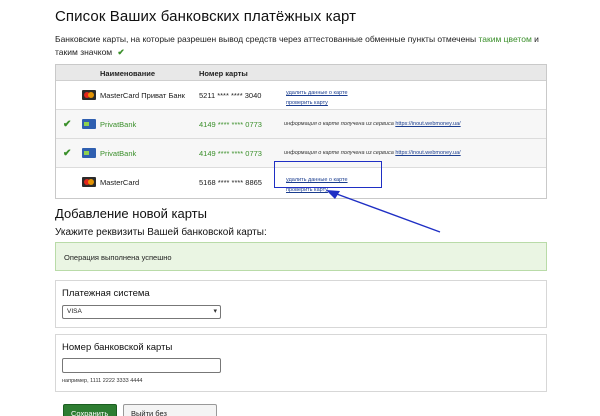 The width and height of the screenshot is (600, 416). I want to click on payment-system-value: VISA, so click(74, 311).